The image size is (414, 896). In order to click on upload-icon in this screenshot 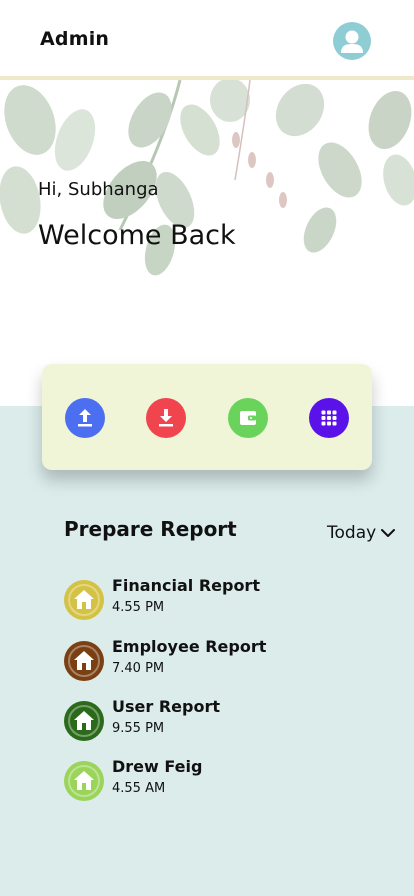, I will do `click(85, 418)`.